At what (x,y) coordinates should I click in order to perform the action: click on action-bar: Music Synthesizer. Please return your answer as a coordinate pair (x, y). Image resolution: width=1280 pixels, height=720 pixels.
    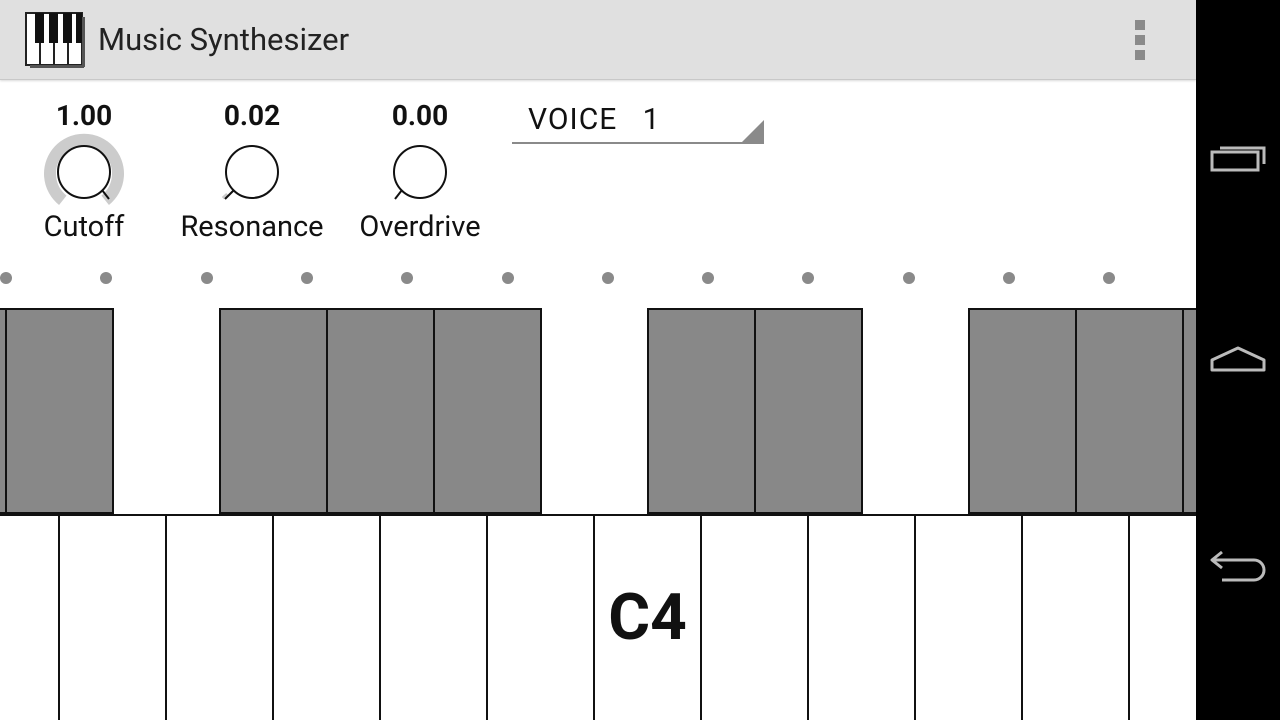
    Looking at the image, I should click on (598, 40).